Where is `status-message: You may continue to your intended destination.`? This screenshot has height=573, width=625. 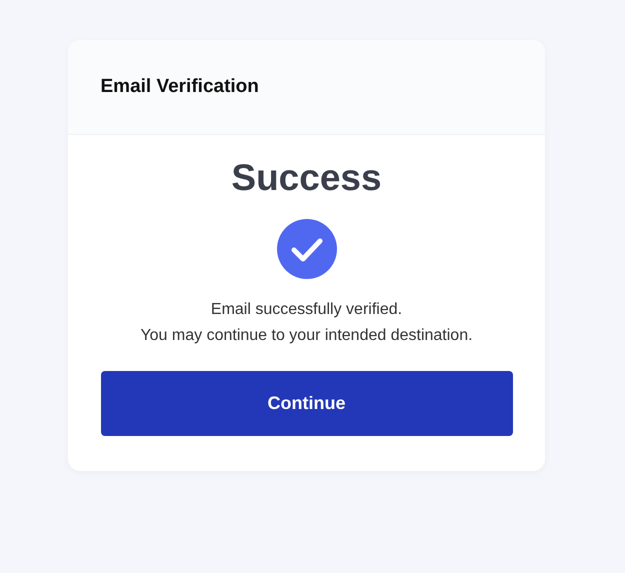 status-message: You may continue to your intended destination. is located at coordinates (306, 336).